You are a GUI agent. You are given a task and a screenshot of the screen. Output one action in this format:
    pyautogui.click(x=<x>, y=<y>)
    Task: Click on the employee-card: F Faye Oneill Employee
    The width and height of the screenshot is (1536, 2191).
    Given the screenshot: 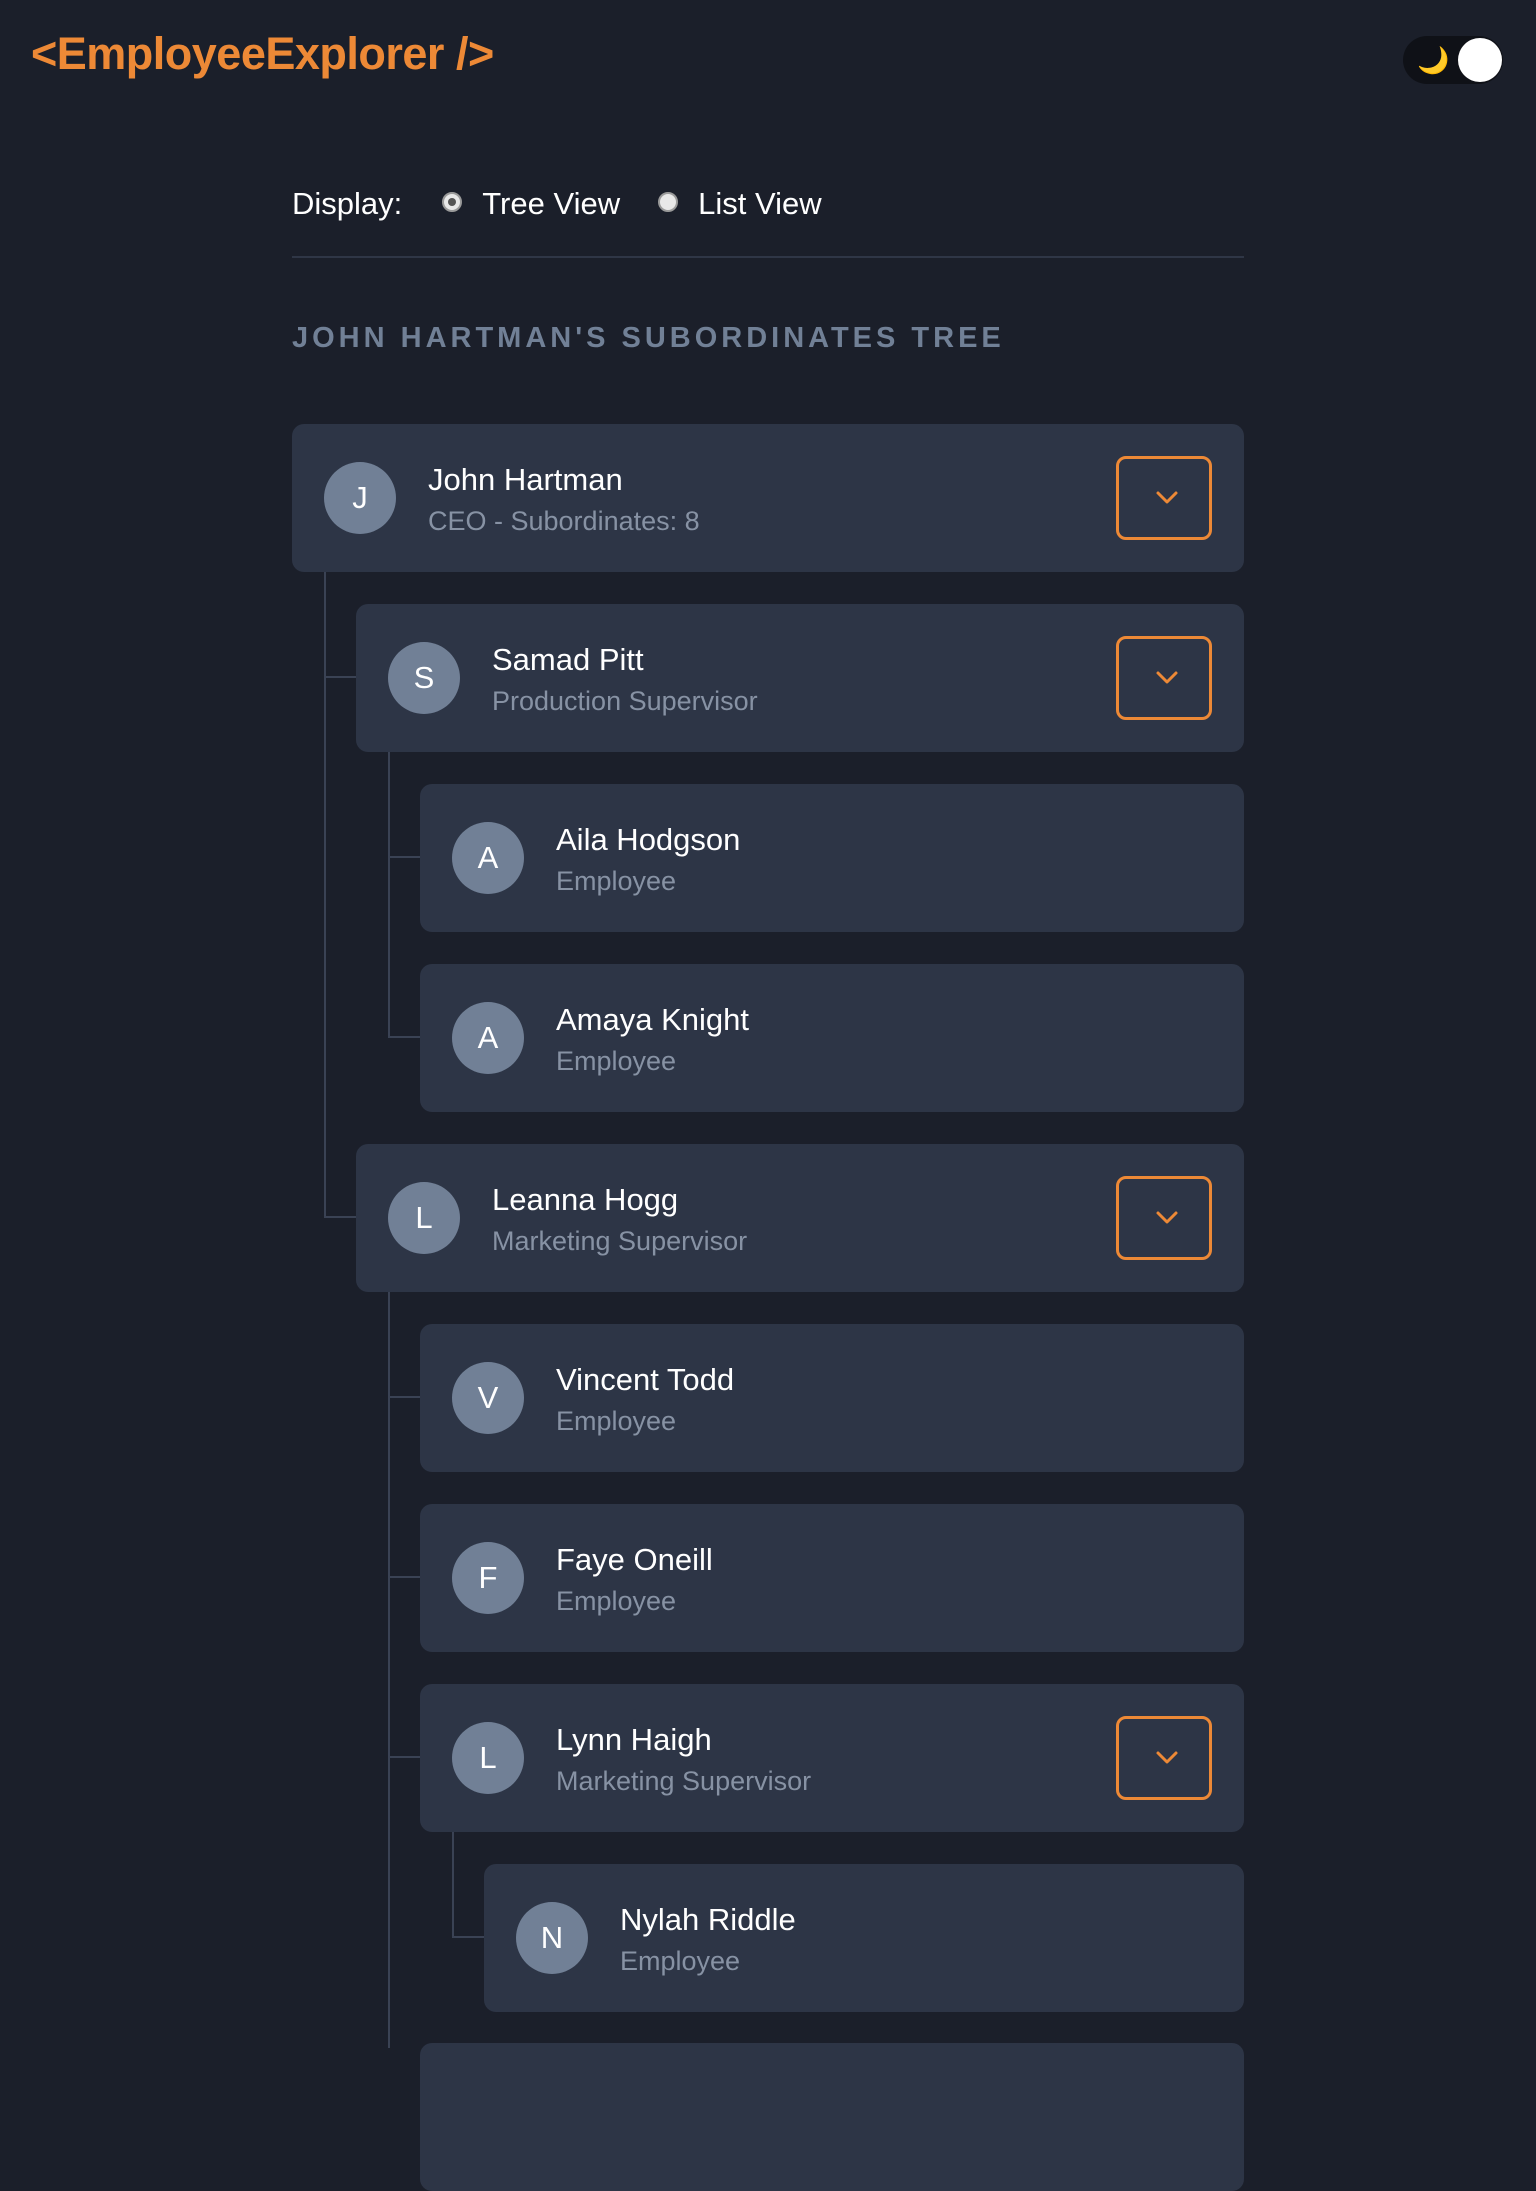 What is the action you would take?
    pyautogui.click(x=832, y=1578)
    